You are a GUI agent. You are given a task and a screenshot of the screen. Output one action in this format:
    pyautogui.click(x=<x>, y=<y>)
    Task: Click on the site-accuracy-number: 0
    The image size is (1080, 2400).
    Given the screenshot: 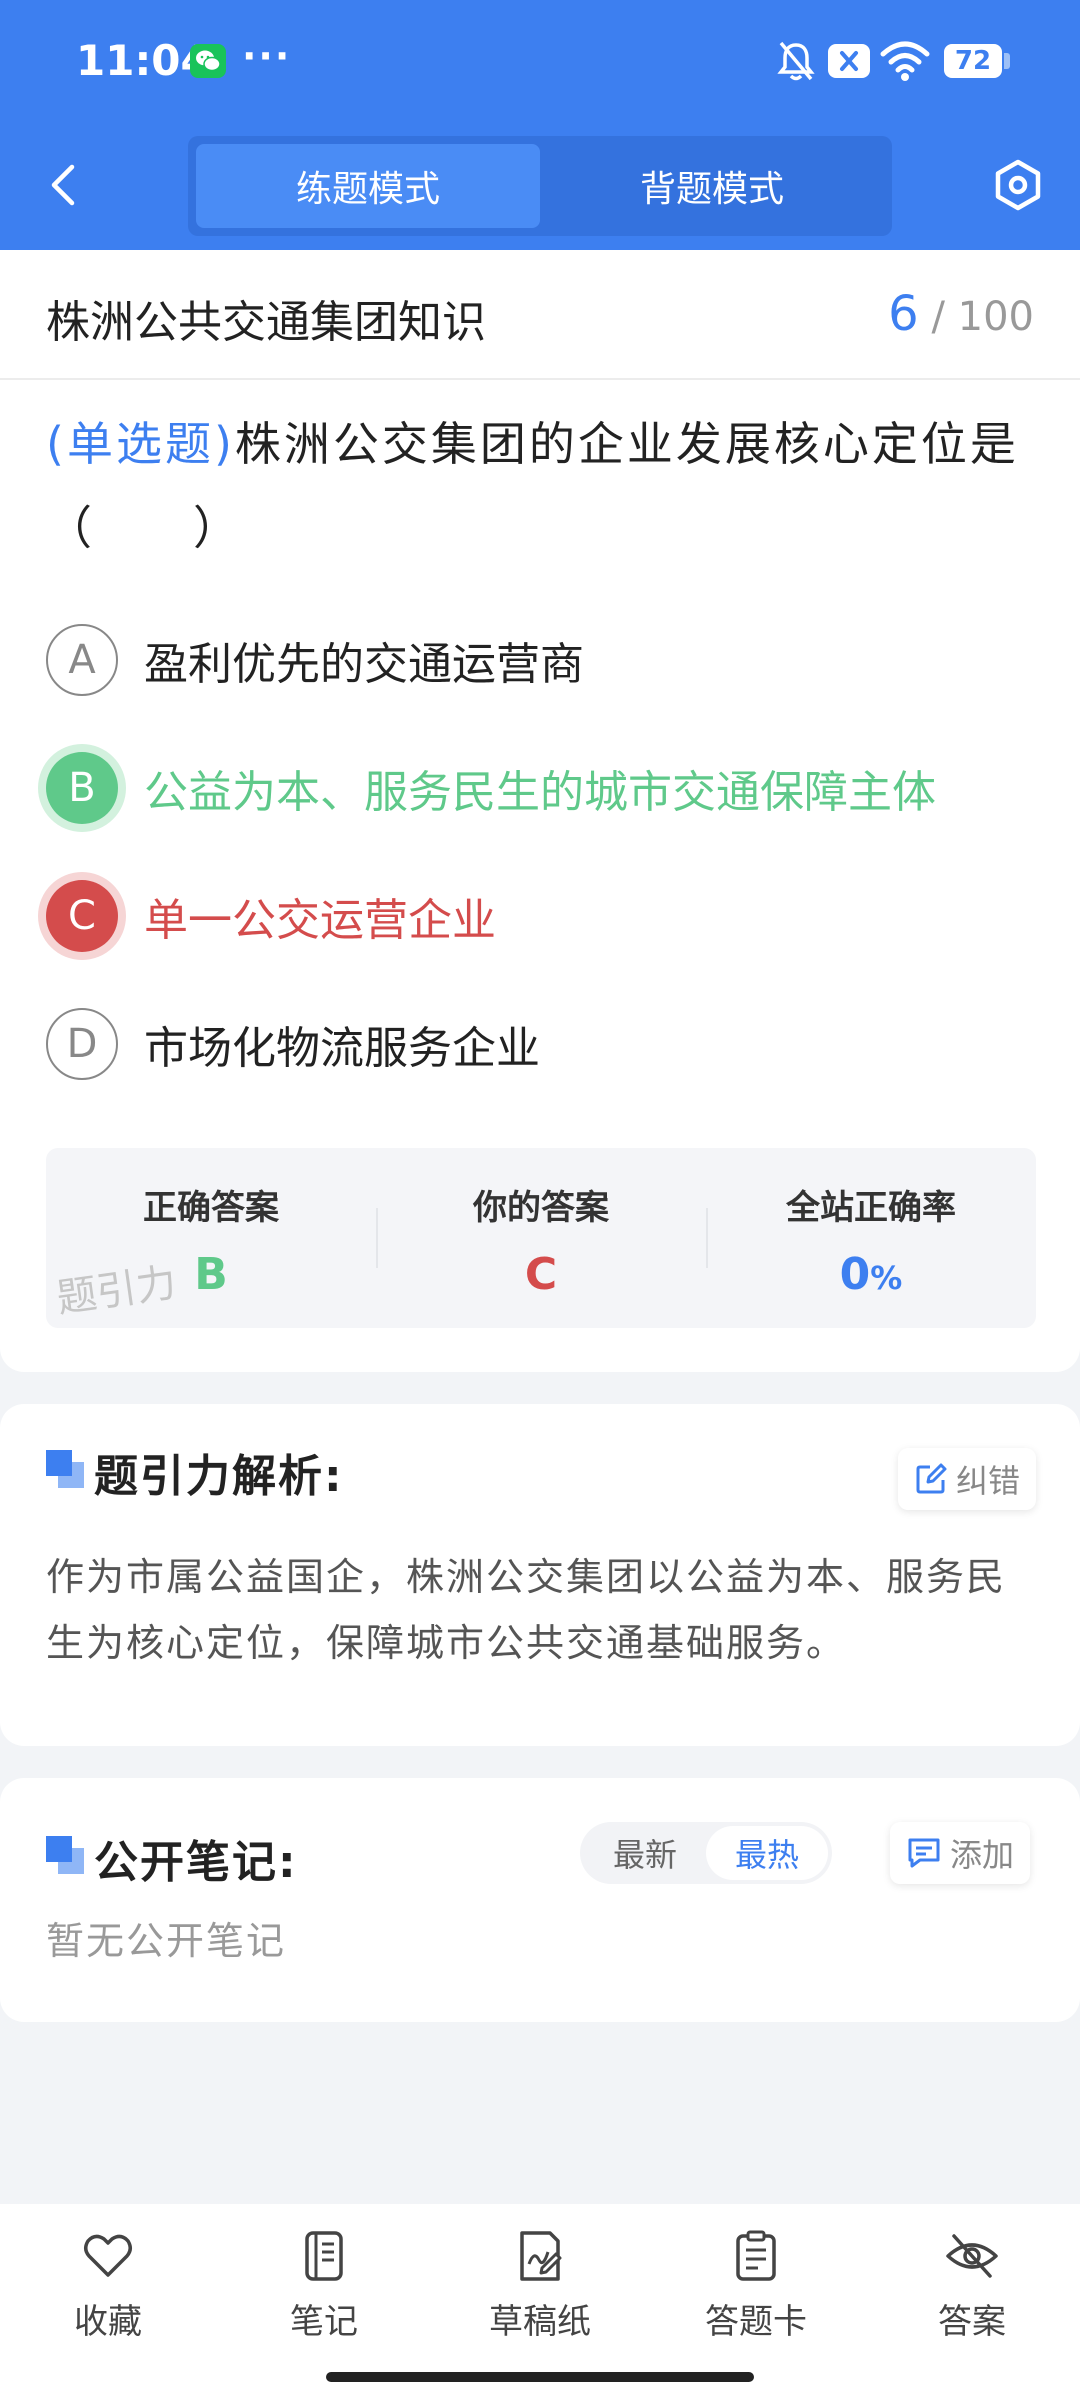 What is the action you would take?
    pyautogui.click(x=855, y=1274)
    